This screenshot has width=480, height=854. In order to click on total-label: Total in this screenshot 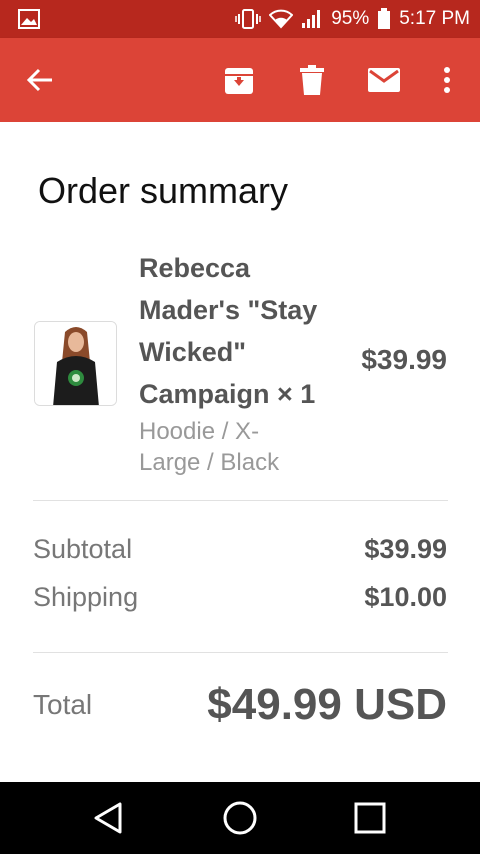, I will do `click(63, 704)`.